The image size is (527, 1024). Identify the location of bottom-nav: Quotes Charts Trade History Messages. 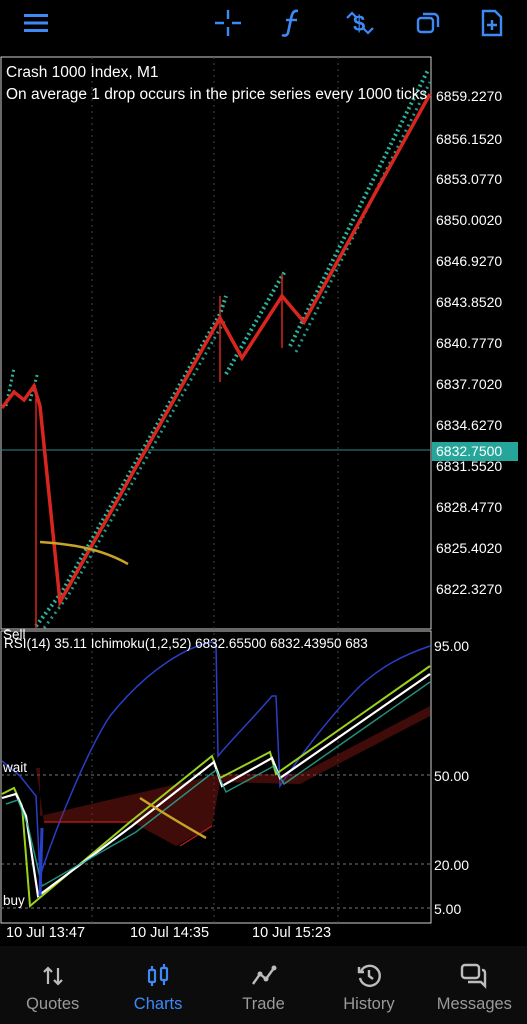
(263, 985).